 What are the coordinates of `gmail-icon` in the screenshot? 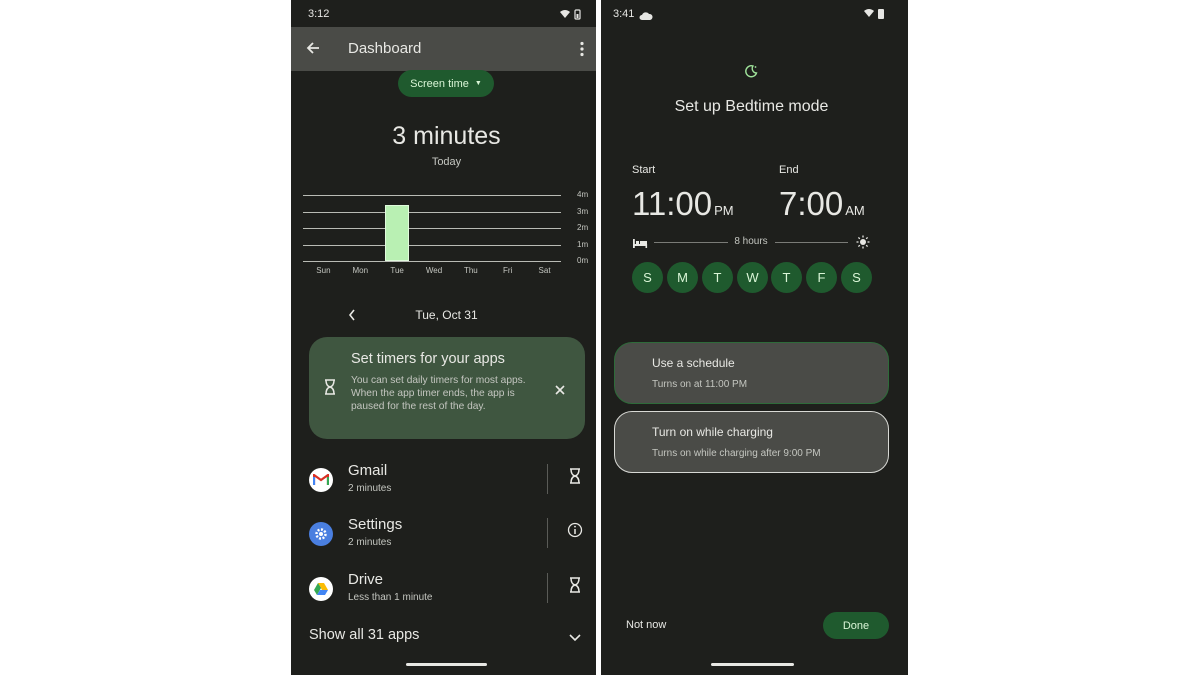 It's located at (321, 480).